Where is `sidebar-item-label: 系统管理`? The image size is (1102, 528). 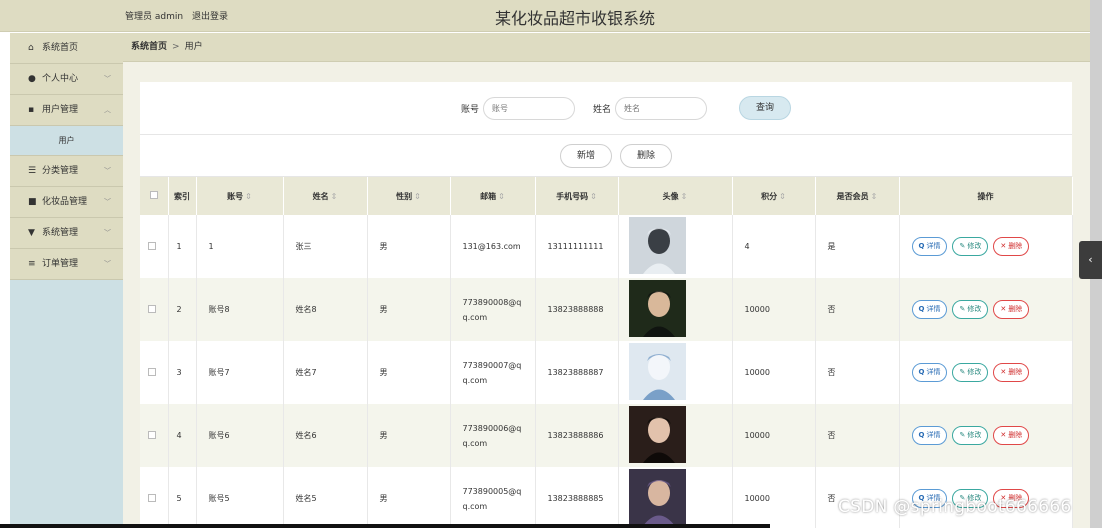 sidebar-item-label: 系统管理 is located at coordinates (60, 233).